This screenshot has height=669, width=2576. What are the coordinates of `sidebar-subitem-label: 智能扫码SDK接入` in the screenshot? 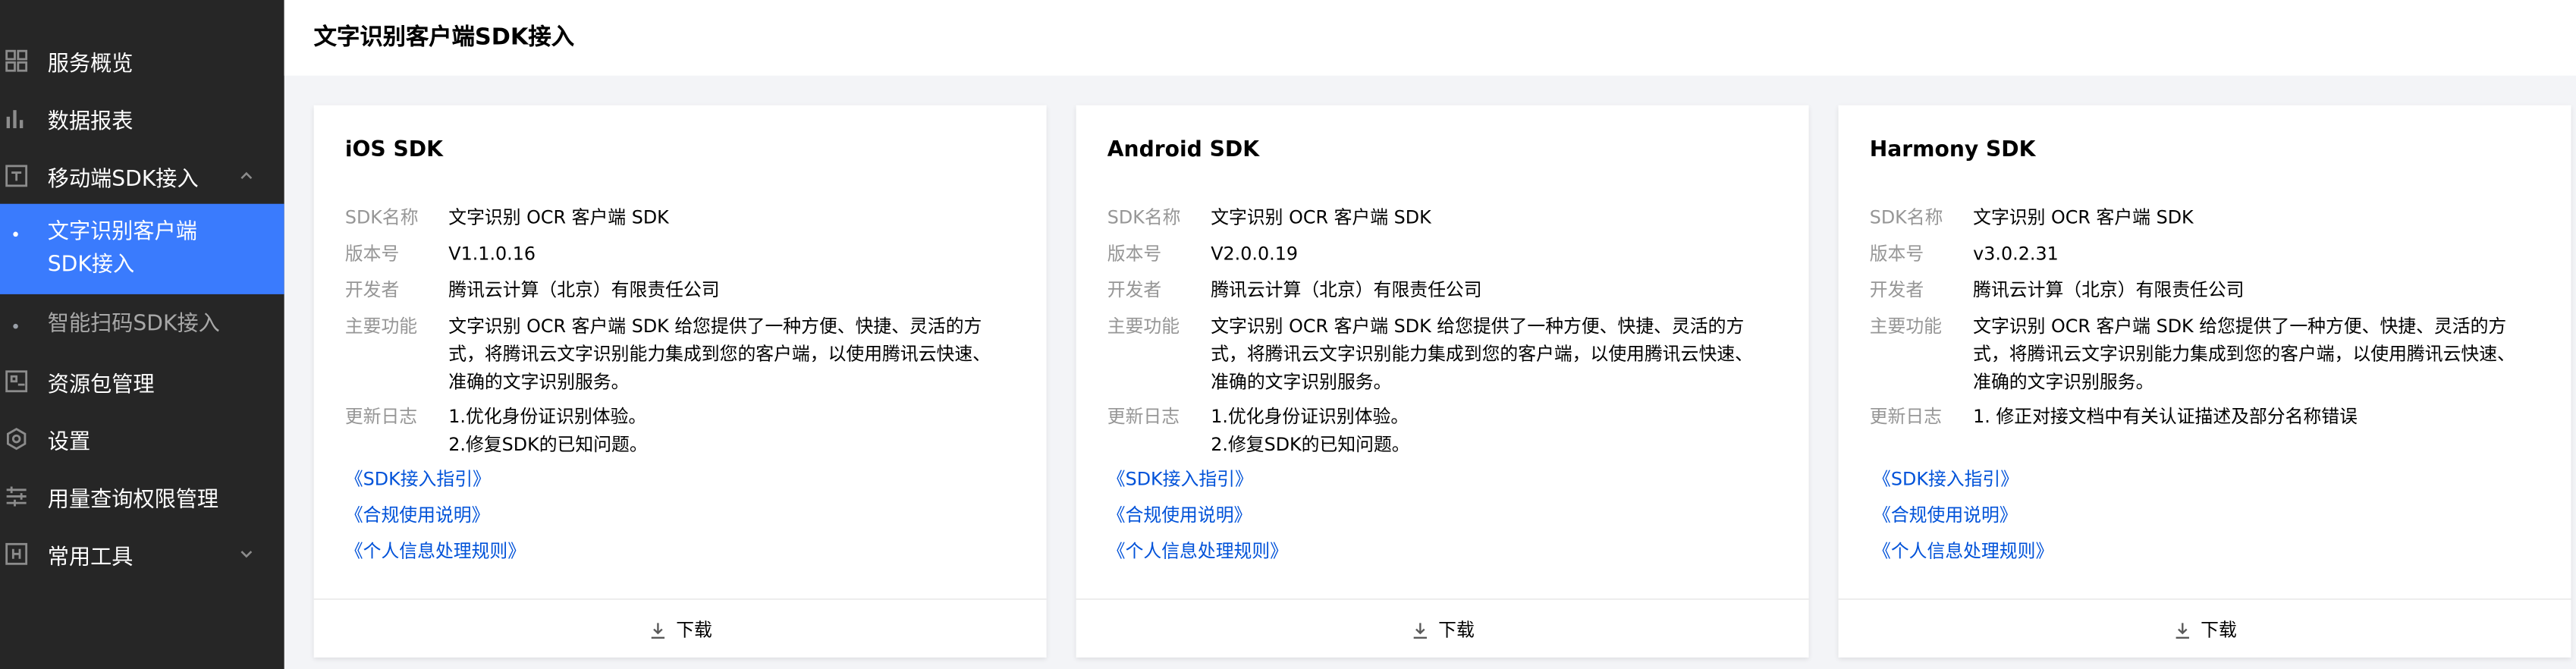 It's located at (133, 325).